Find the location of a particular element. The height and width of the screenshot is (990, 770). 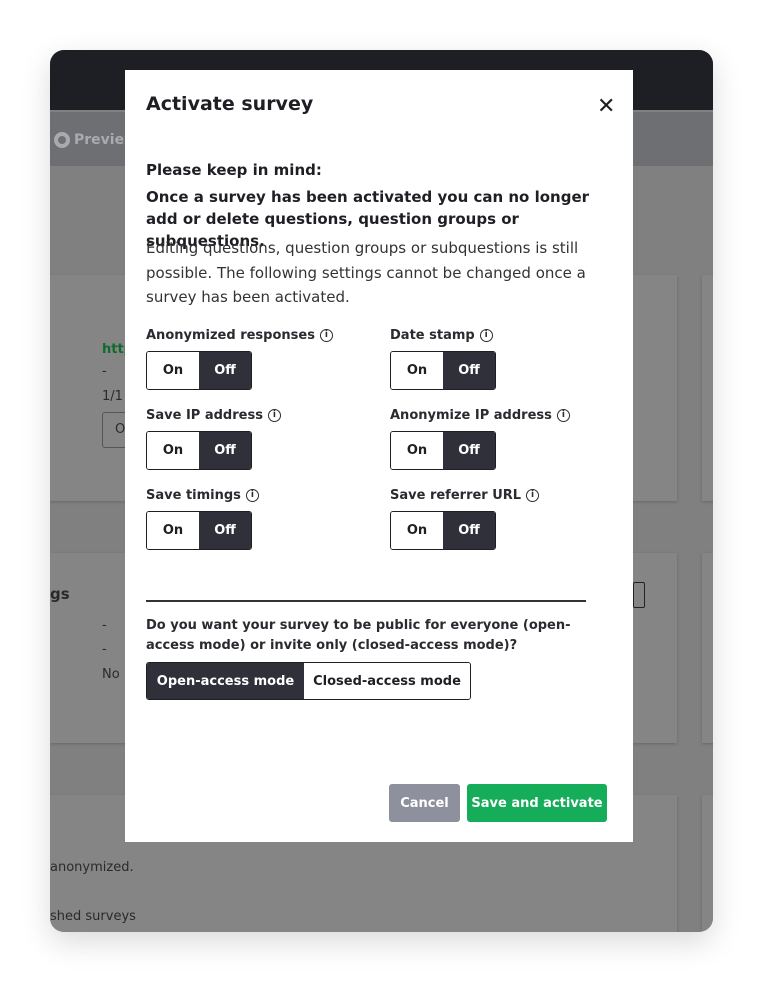

save-referrer-url-label: Save referrer URL i is located at coordinates (465, 495).